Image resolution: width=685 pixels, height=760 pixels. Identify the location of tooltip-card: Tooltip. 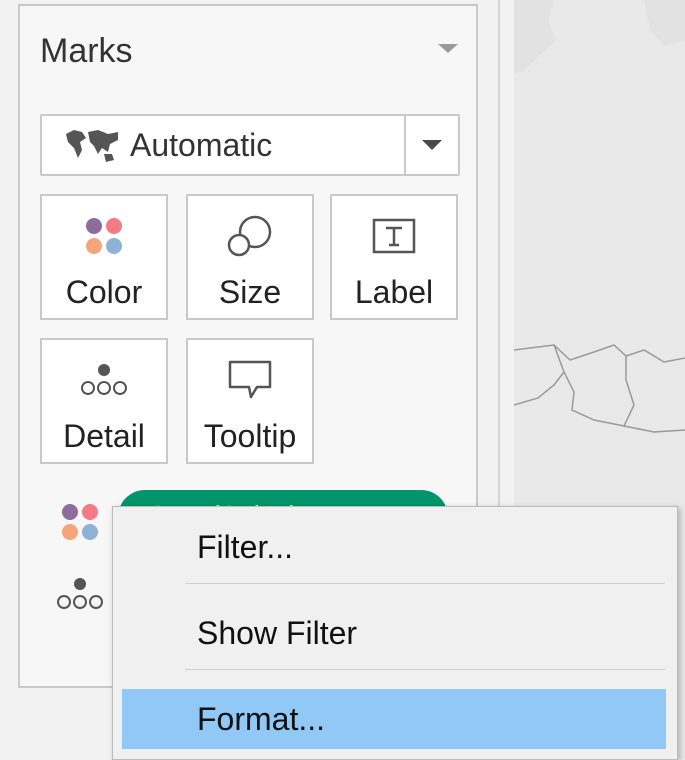
(250, 401).